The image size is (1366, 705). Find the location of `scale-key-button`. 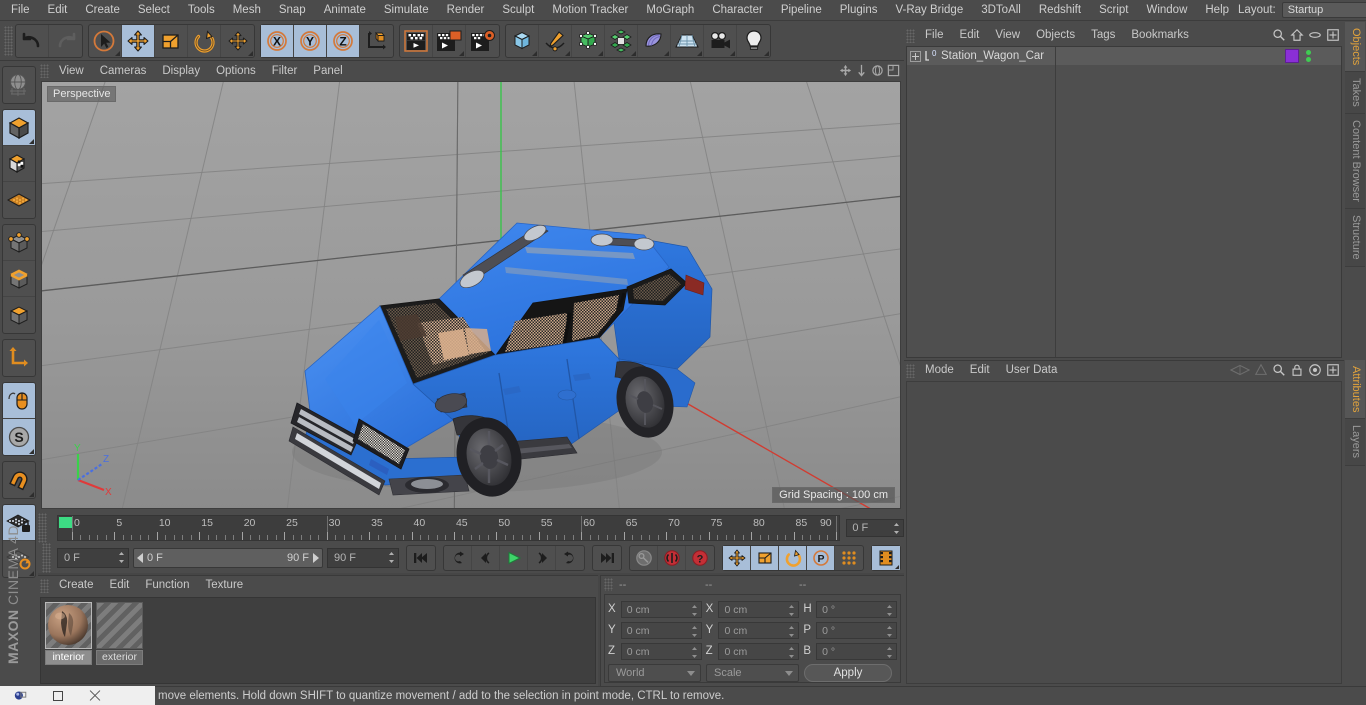

scale-key-button is located at coordinates (765, 558).